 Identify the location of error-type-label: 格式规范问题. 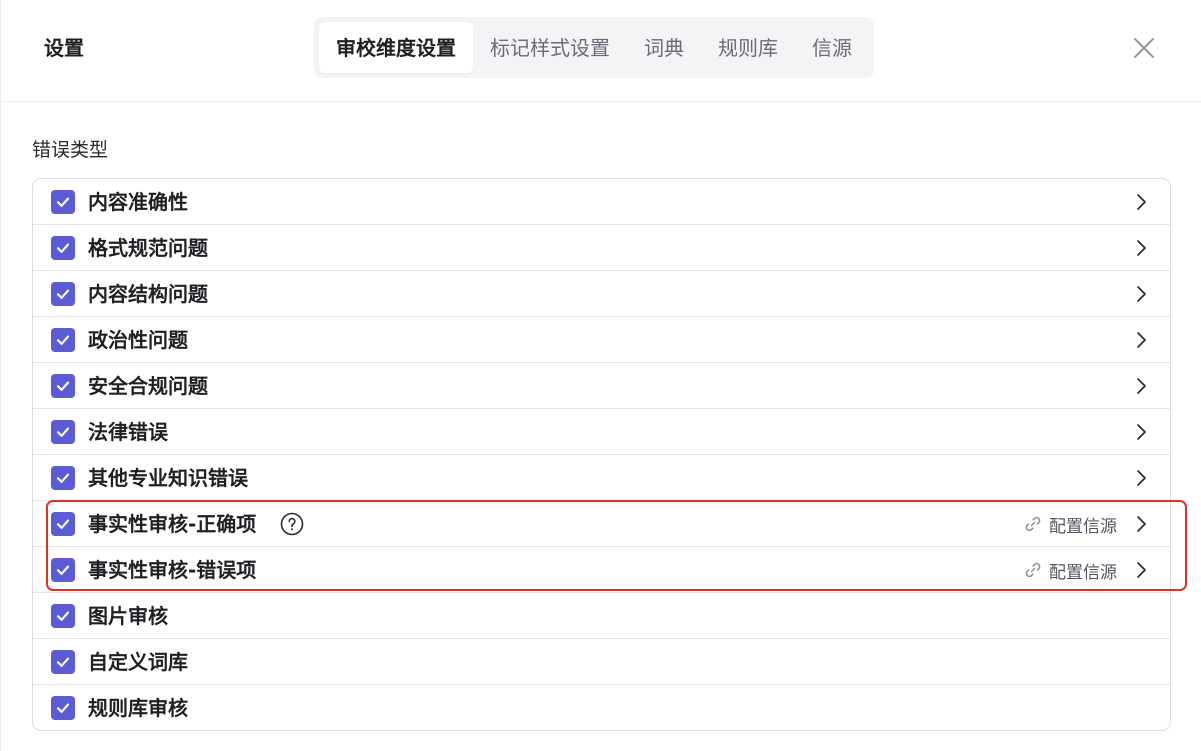
(148, 248).